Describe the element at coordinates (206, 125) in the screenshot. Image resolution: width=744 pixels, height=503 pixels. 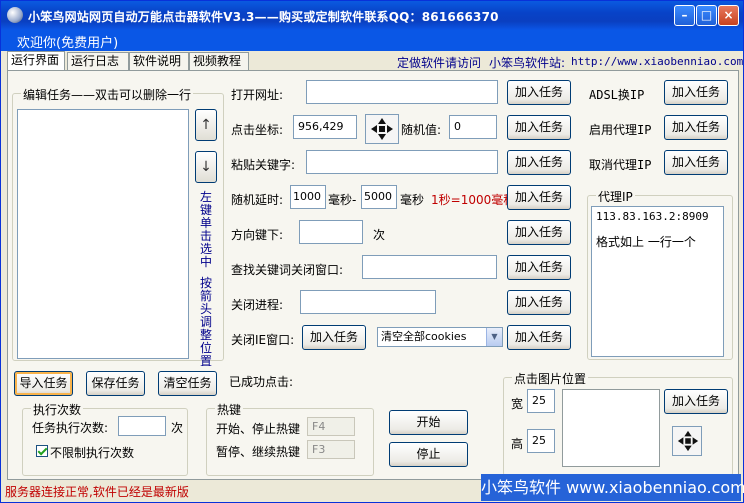
I see `move-up-button: ↑` at that location.